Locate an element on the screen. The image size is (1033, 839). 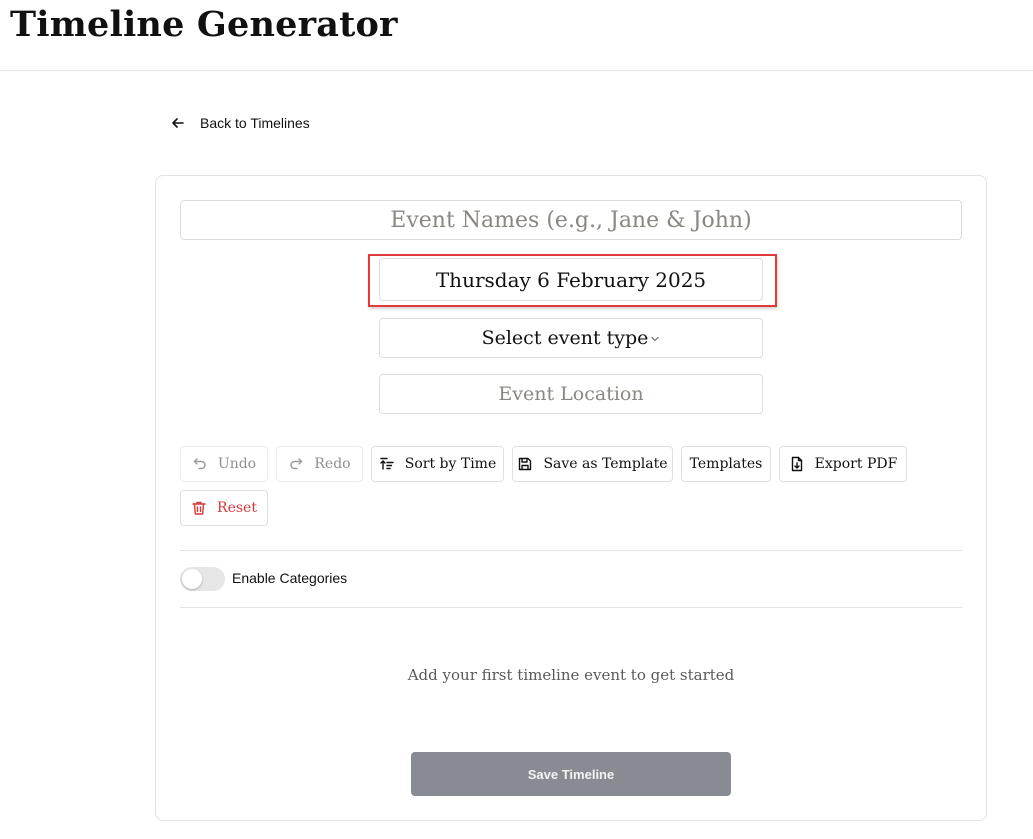
enable-categories-toggle is located at coordinates (202, 579).